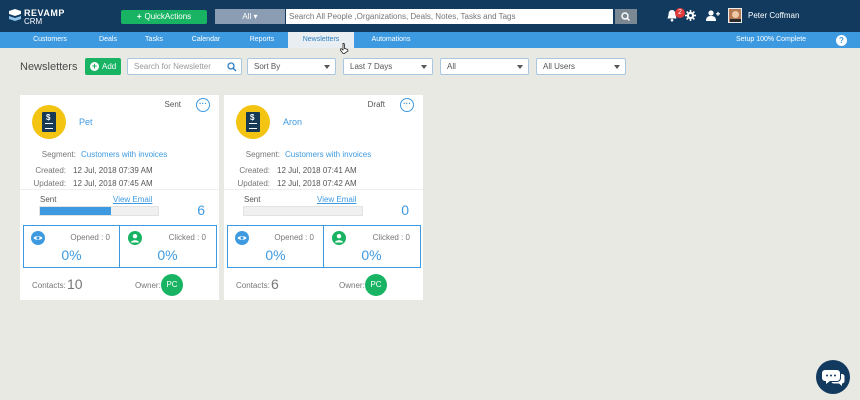  I want to click on quick-actions-label: QuickActions, so click(168, 16).